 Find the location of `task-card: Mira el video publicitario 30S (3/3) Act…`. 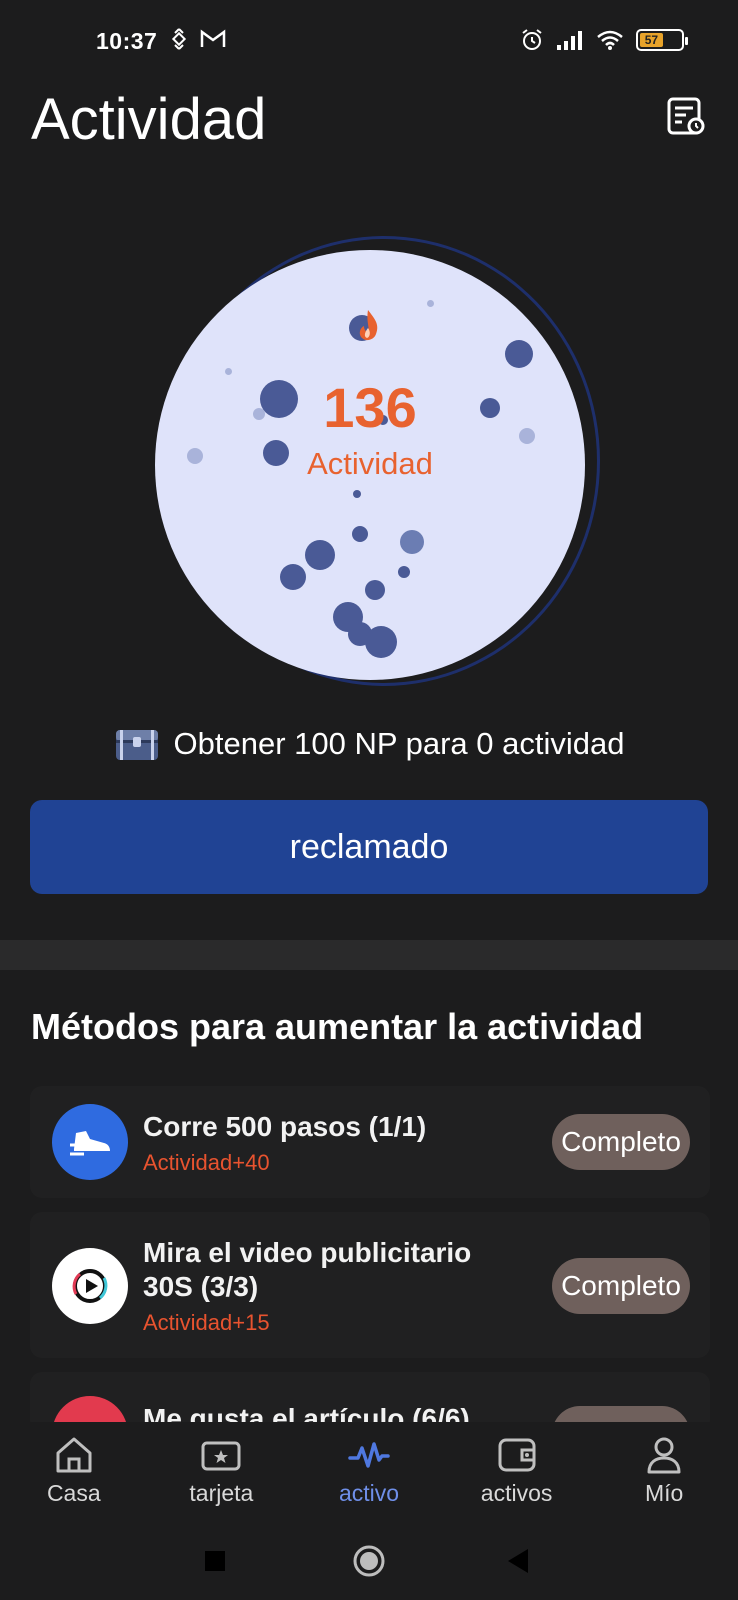

task-card: Mira el video publicitario 30S (3/3) Act… is located at coordinates (370, 1285).